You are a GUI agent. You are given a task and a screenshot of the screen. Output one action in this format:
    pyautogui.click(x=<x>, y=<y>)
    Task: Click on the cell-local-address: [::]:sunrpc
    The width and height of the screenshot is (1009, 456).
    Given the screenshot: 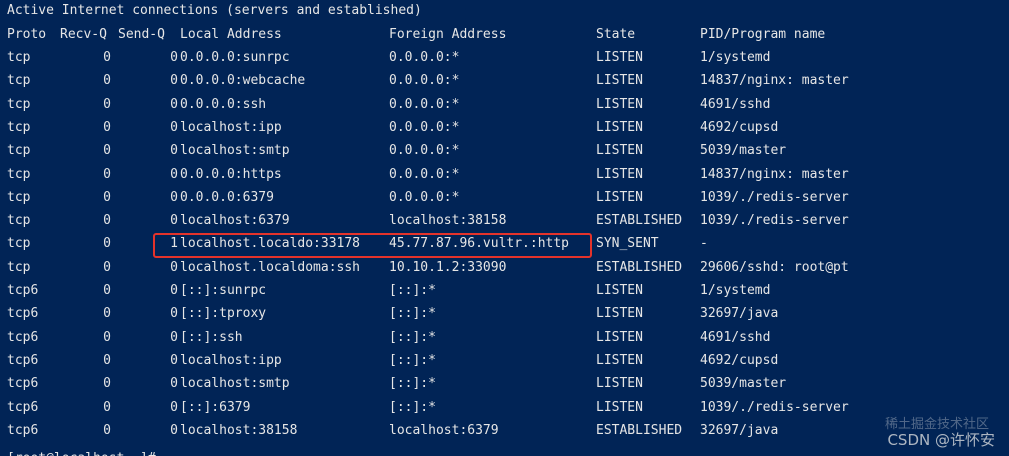 What is the action you would take?
    pyautogui.click(x=223, y=290)
    